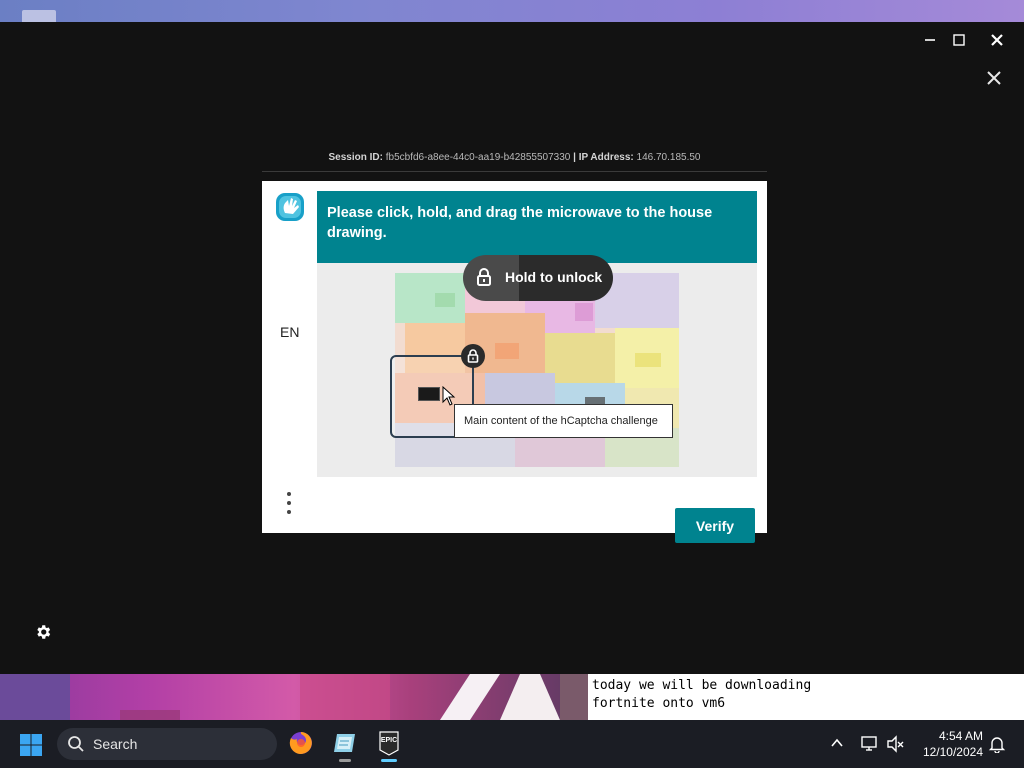 The image size is (1024, 768). I want to click on wallpaper-image, so click(294, 697).